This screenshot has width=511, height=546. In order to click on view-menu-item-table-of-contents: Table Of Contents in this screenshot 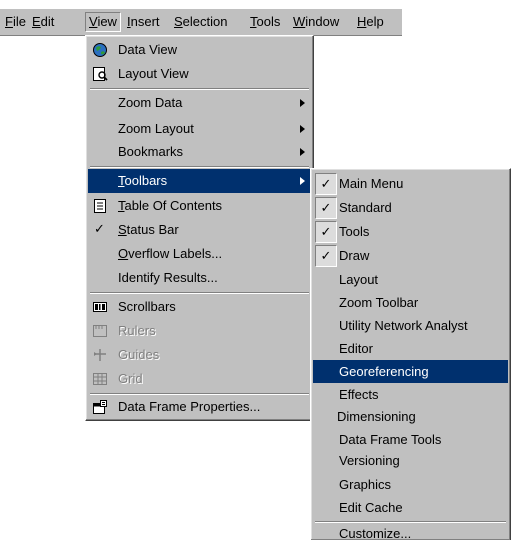, I will do `click(199, 206)`.